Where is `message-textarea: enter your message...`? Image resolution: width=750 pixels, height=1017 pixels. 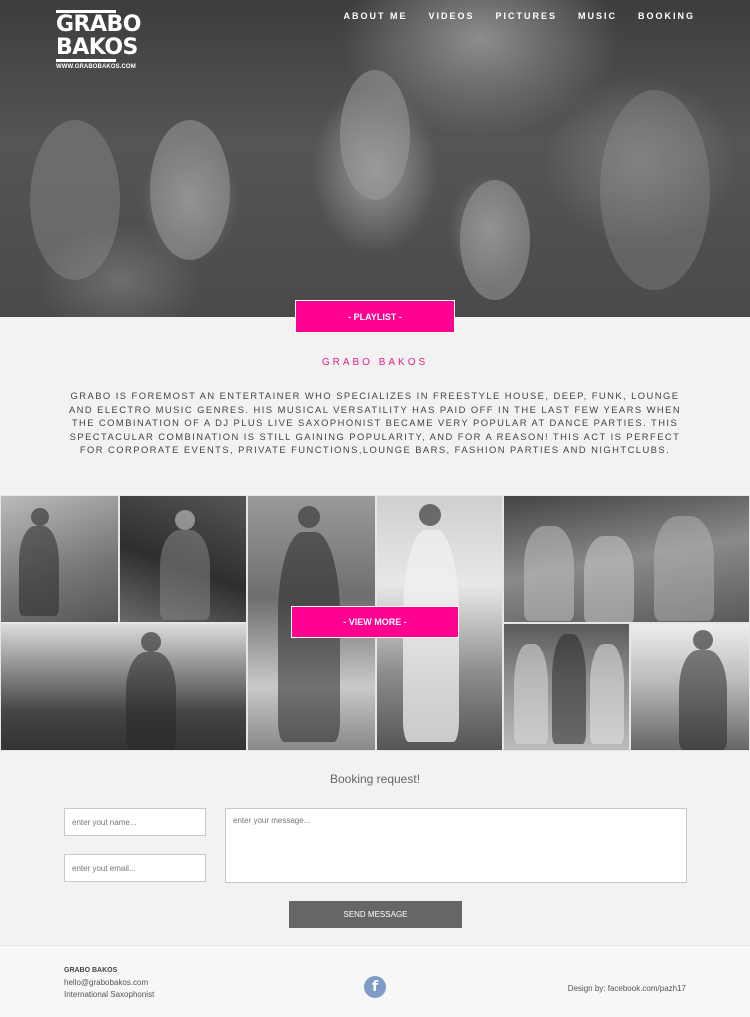 message-textarea: enter your message... is located at coordinates (456, 845).